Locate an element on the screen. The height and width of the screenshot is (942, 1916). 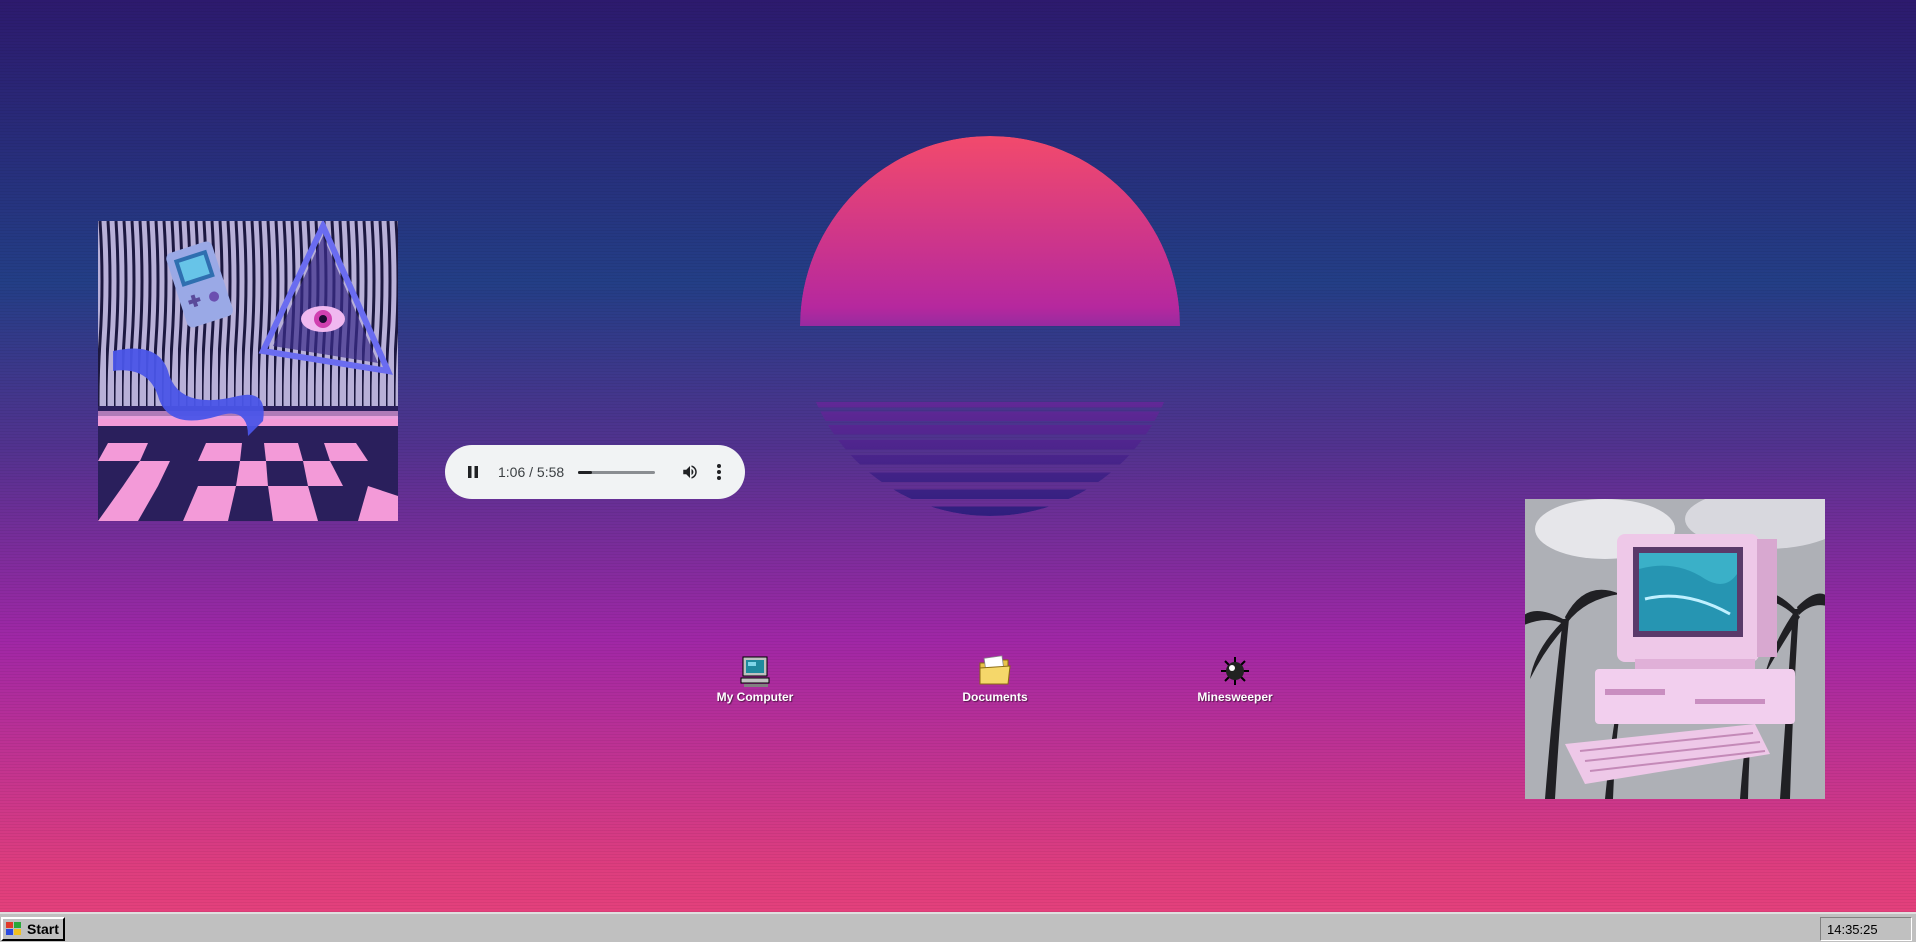
pause-icon is located at coordinates (473, 472).